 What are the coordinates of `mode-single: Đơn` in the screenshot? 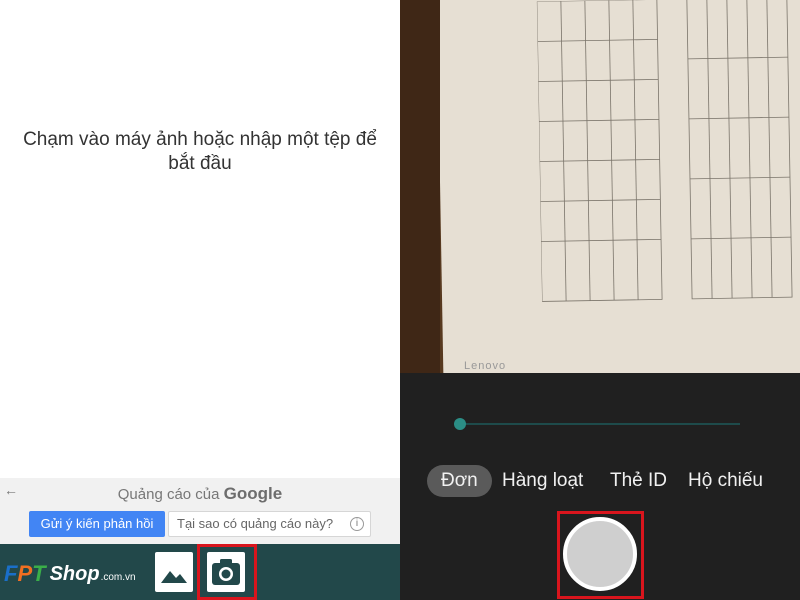 It's located at (459, 481).